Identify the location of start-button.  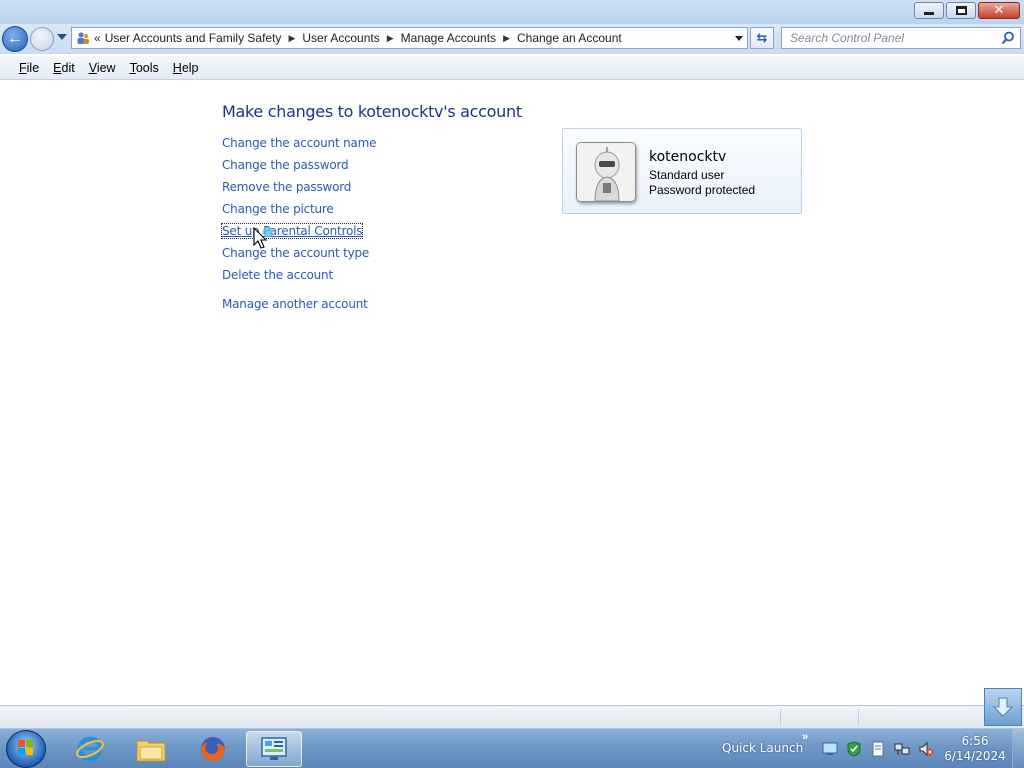
(26, 749).